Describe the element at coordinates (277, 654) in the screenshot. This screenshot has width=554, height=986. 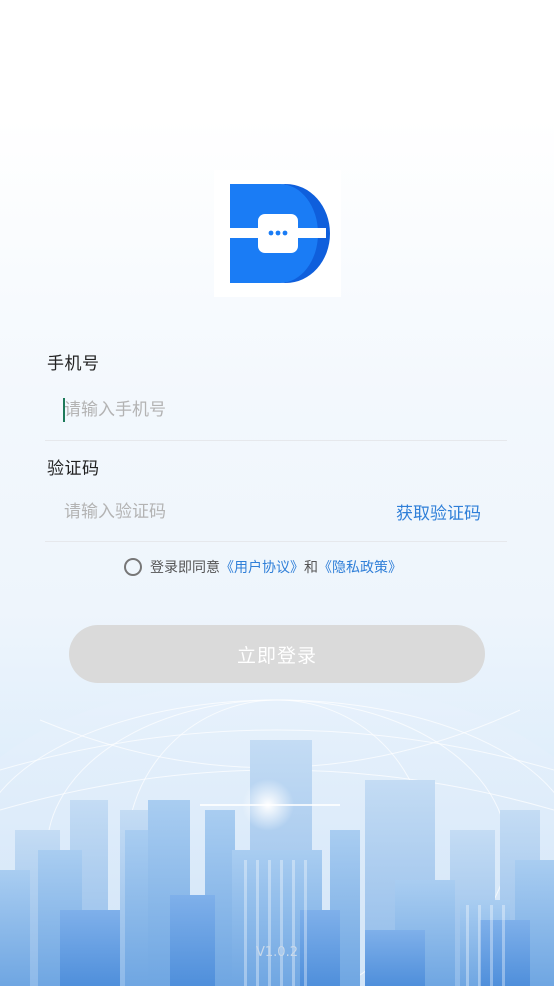
I see `login-button: 立即登录` at that location.